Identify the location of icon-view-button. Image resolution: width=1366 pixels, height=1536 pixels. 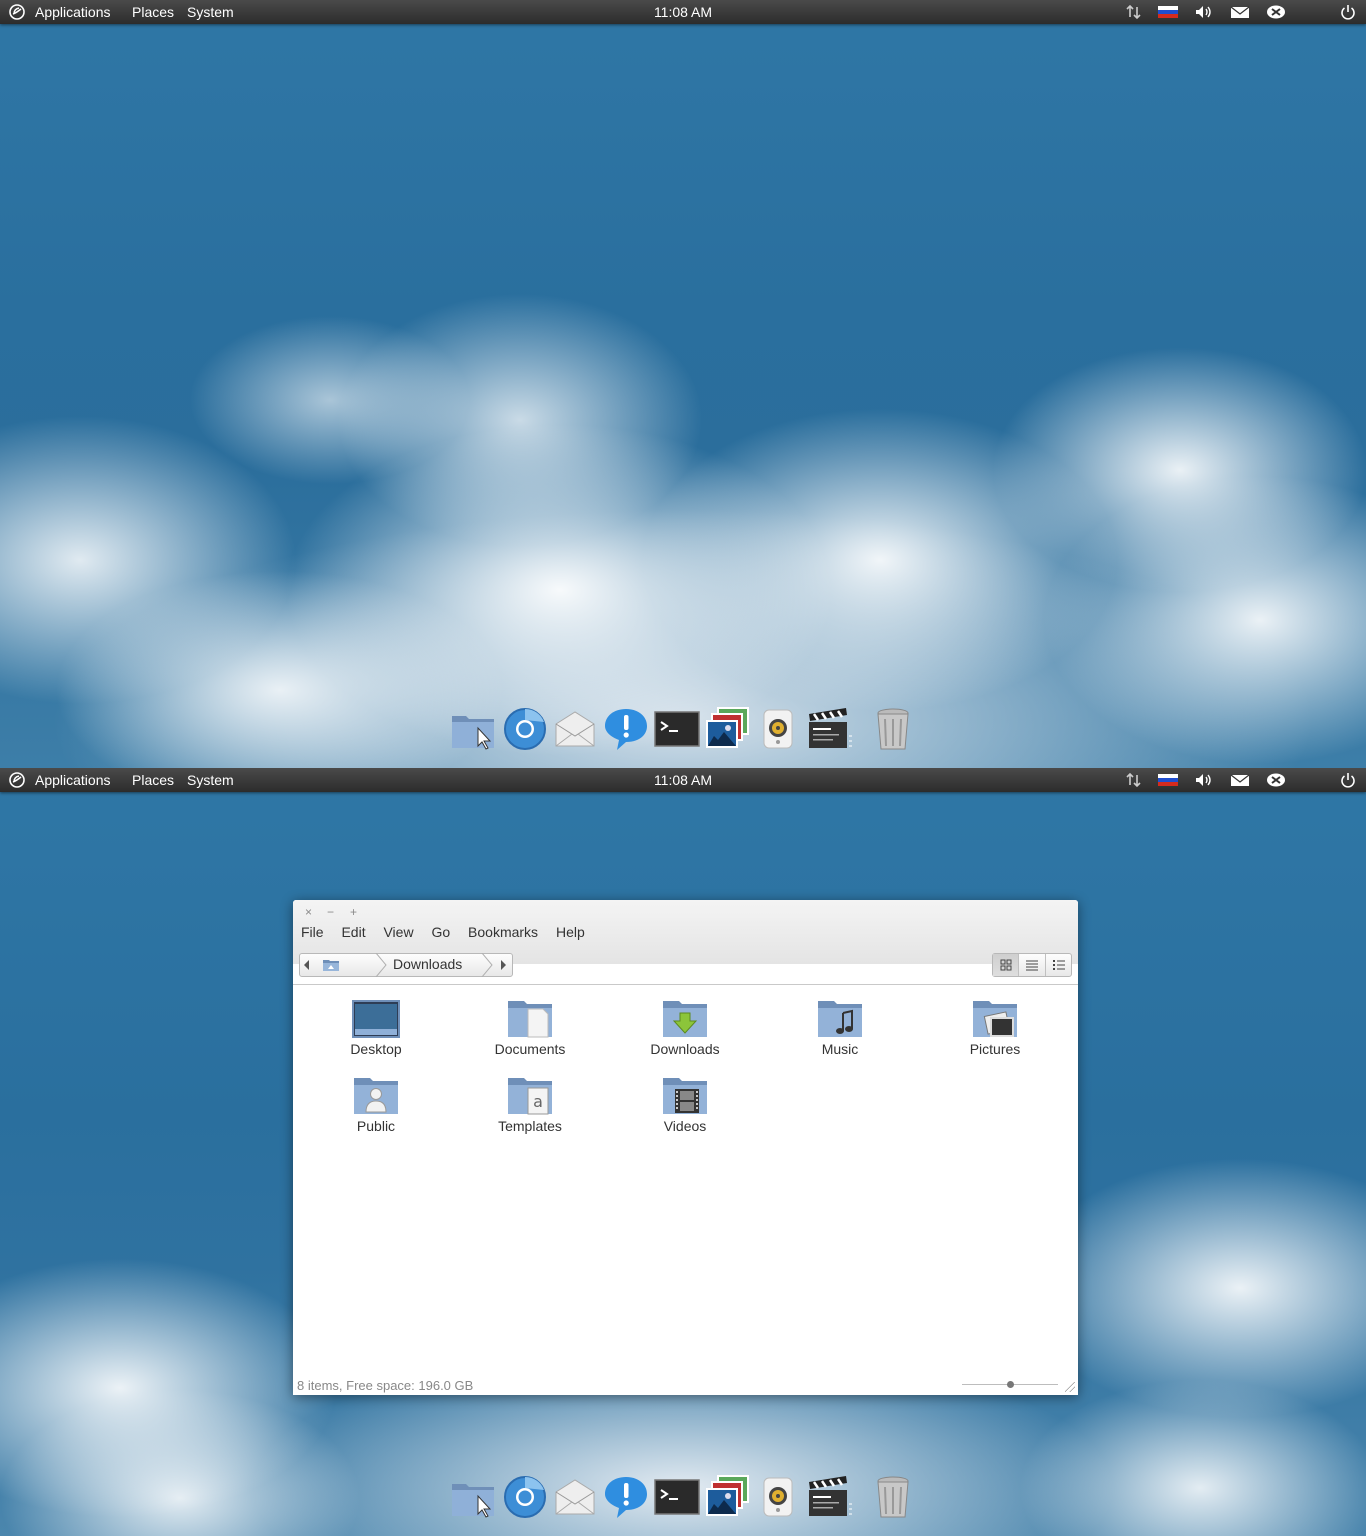
(1006, 965).